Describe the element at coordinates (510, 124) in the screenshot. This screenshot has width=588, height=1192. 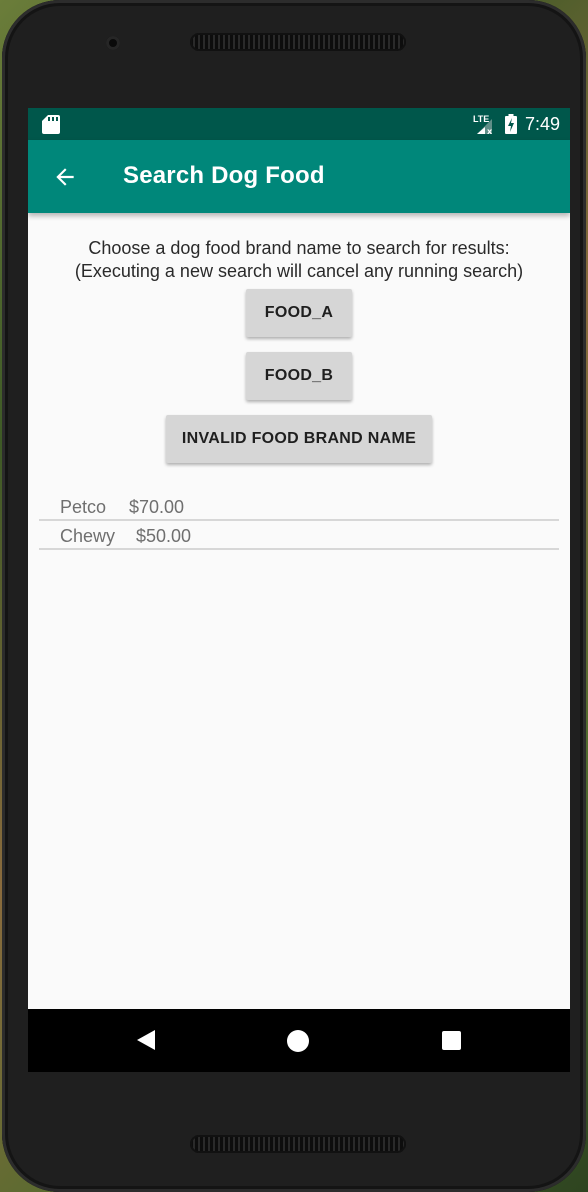
I see `battery-icon` at that location.